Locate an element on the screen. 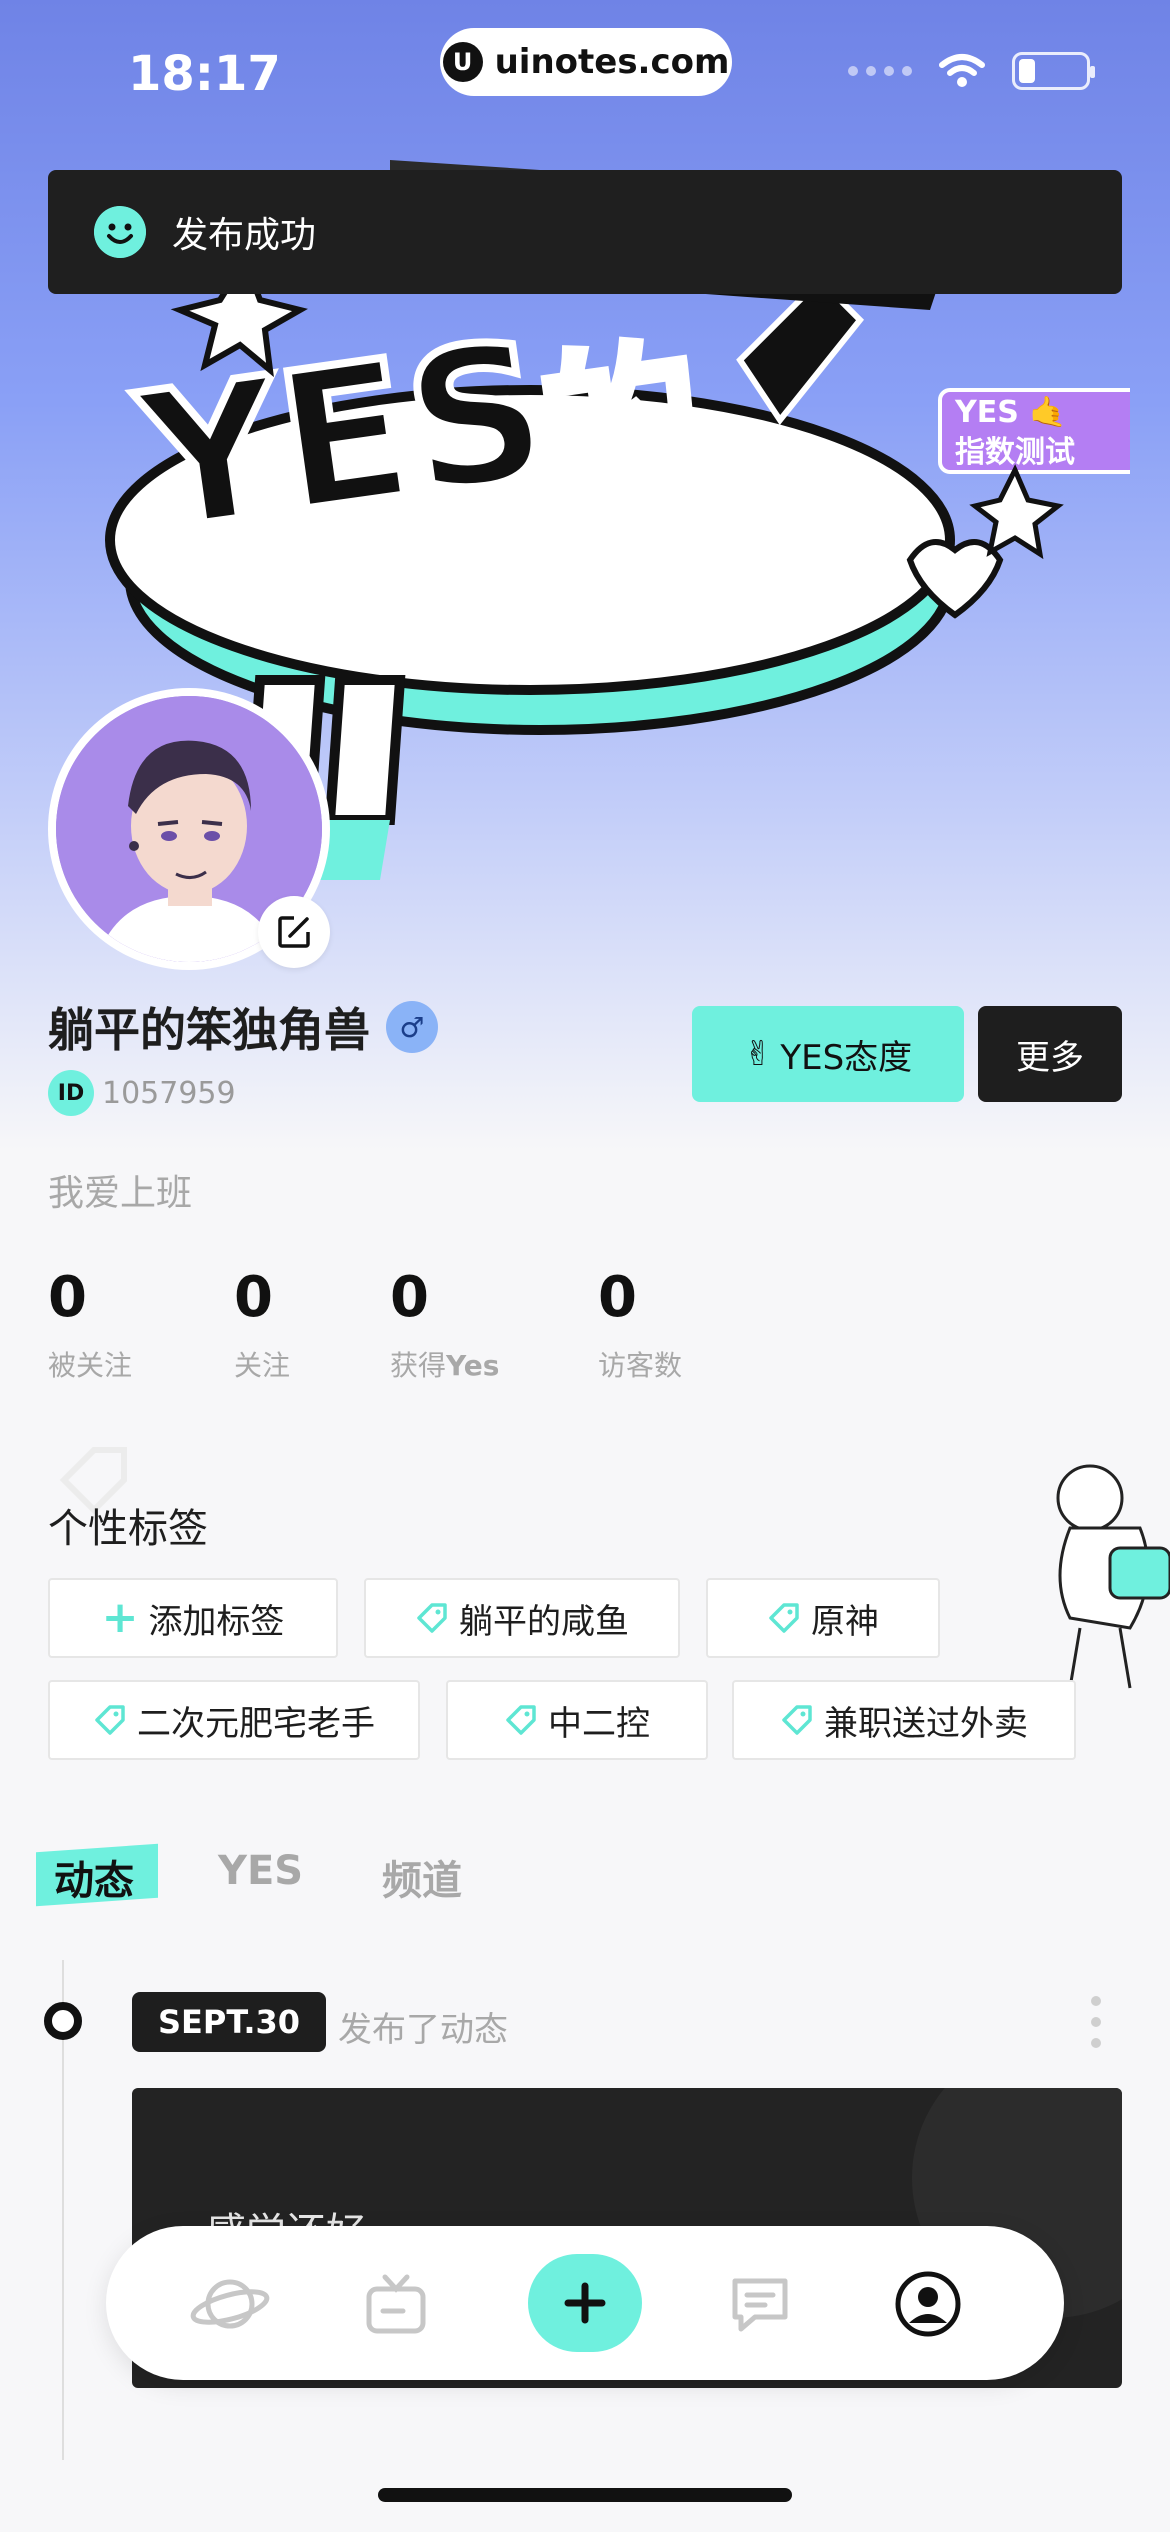 Image resolution: width=1170 pixels, height=2532 pixels. stat-yes-received: 0 获得Yes is located at coordinates (444, 1327).